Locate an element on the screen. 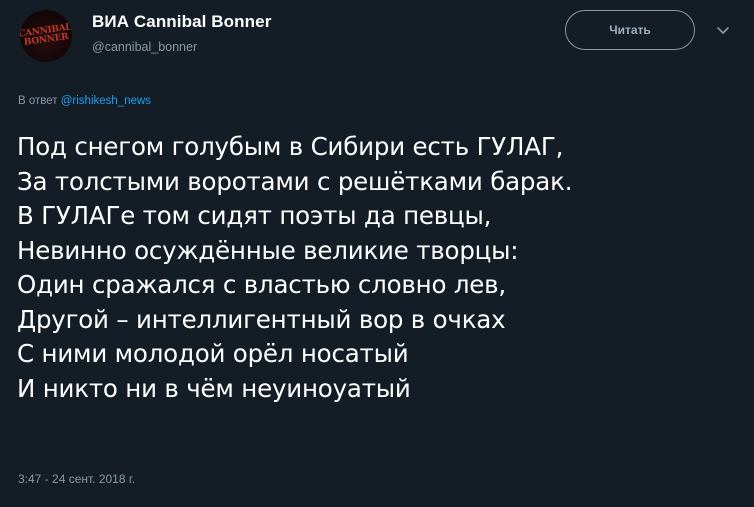  tweet-line: В ГУЛАГе том сидят поэты да певцы, is located at coordinates (254, 215).